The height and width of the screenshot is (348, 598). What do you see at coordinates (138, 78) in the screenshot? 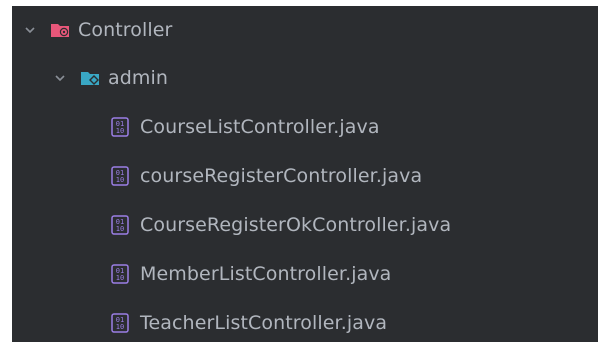
I see `tree-node-label: admin` at bounding box center [138, 78].